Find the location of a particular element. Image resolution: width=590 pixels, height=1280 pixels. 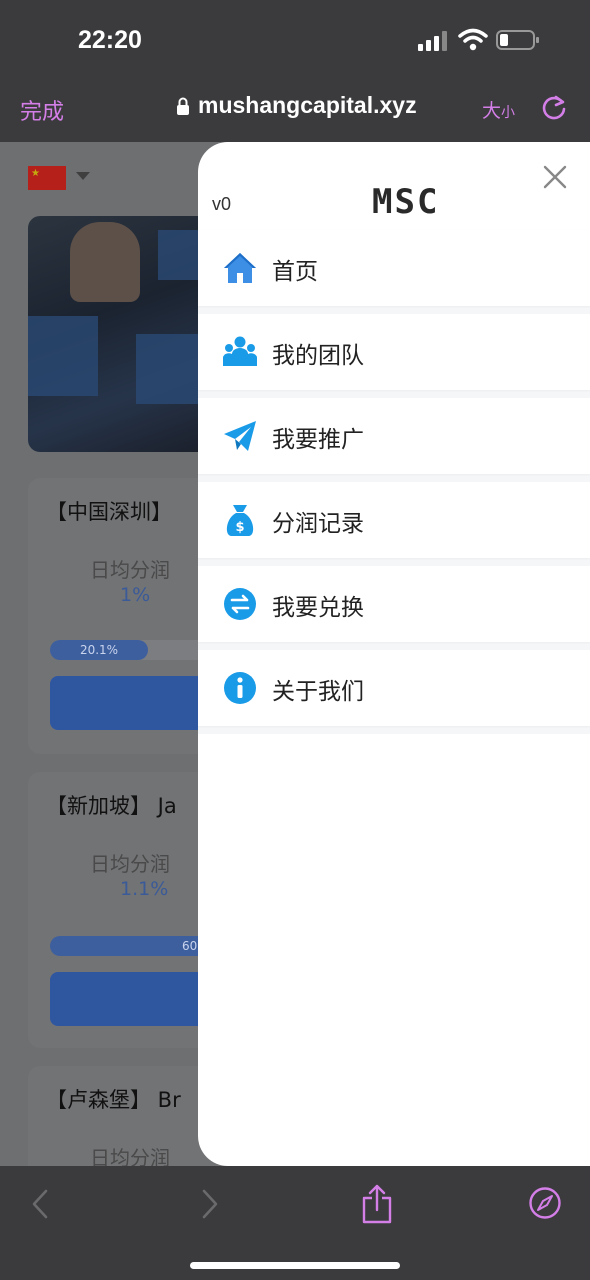

done-button: 完成 is located at coordinates (42, 110).